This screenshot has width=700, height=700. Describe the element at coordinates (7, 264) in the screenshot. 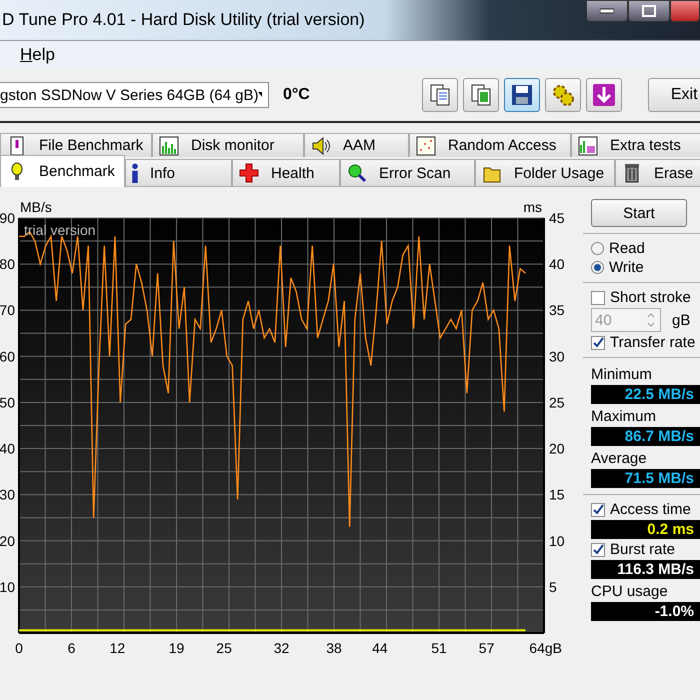

I see `axis-tick-label: 80` at that location.